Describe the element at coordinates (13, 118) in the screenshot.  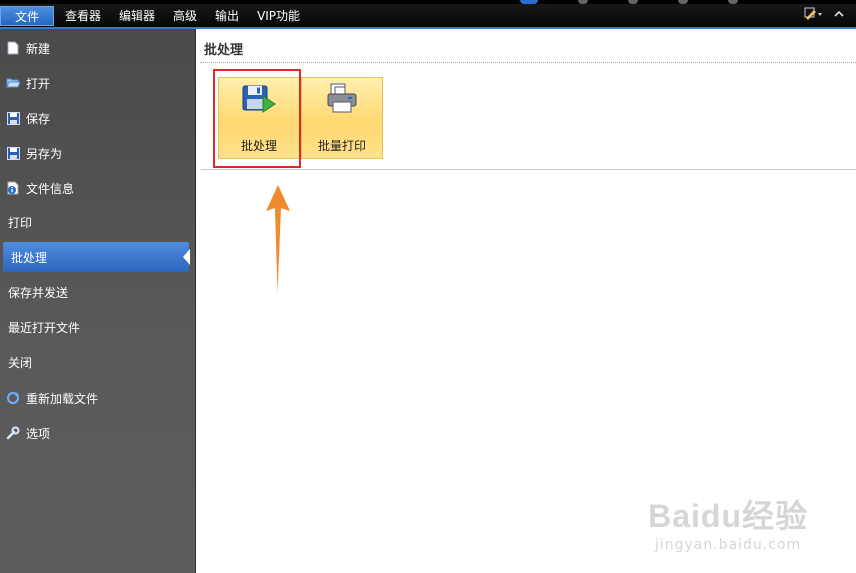
I see `save-icon` at that location.